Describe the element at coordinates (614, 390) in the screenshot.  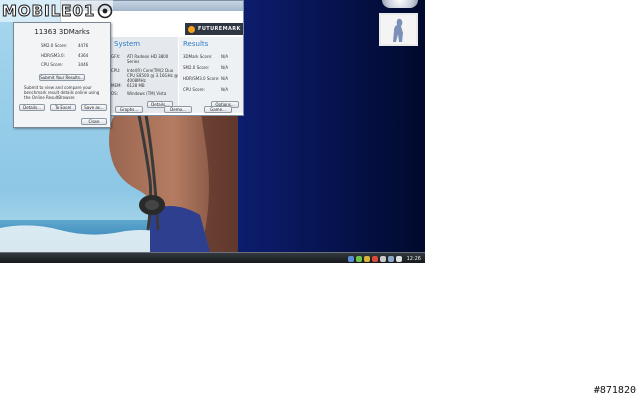
I see `image-id-watermark: #871820` at that location.